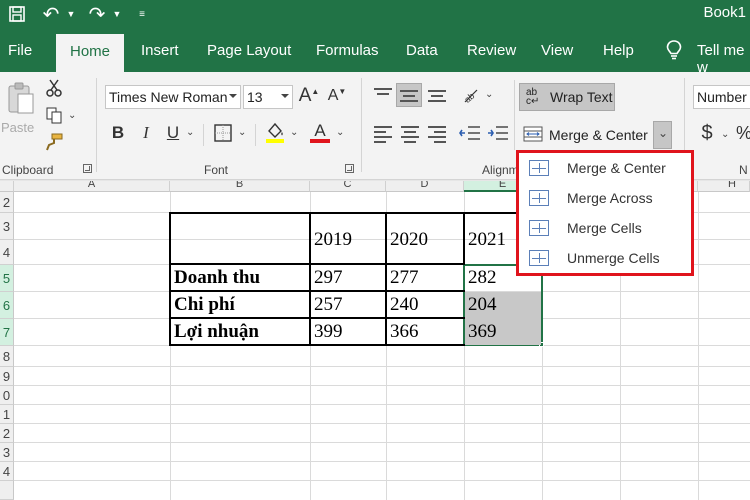 The image size is (750, 500). I want to click on orientation-dropdown-icon: ⌄, so click(489, 94).